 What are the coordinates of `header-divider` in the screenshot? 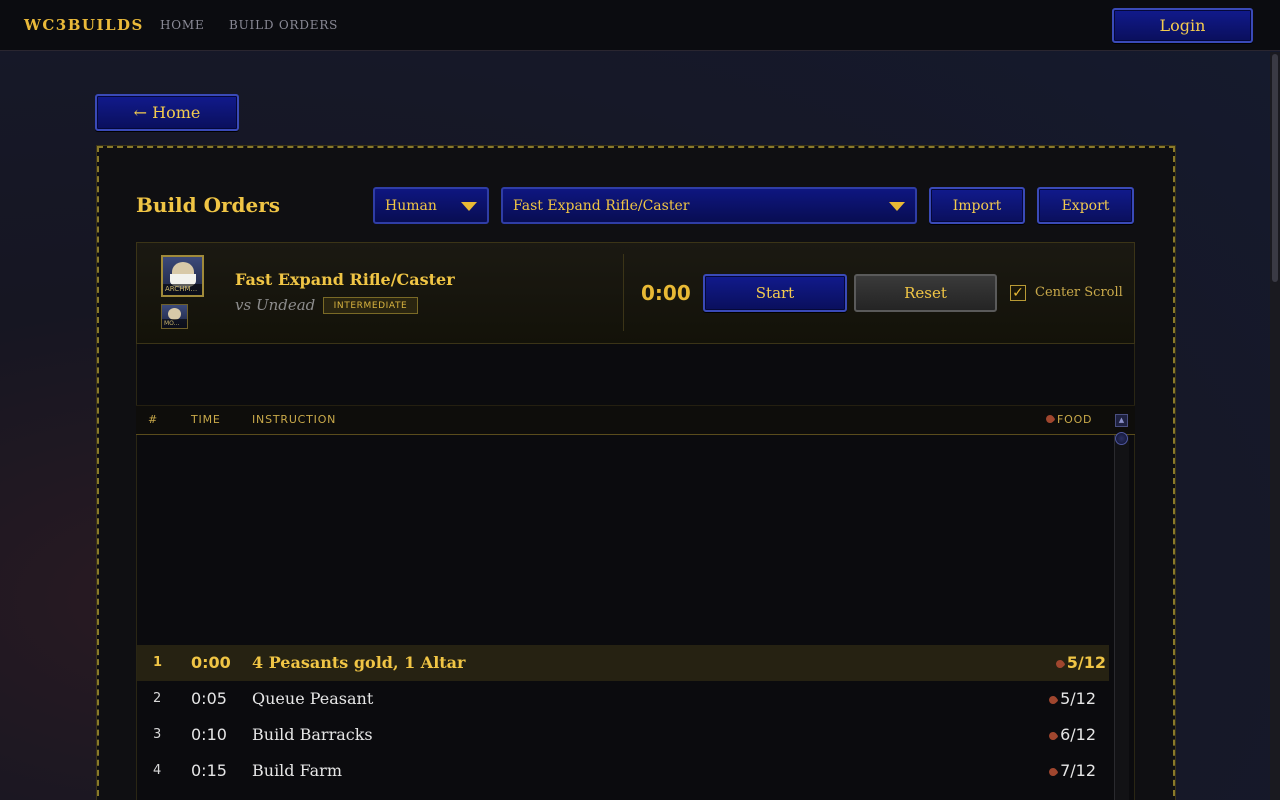 It's located at (623, 292).